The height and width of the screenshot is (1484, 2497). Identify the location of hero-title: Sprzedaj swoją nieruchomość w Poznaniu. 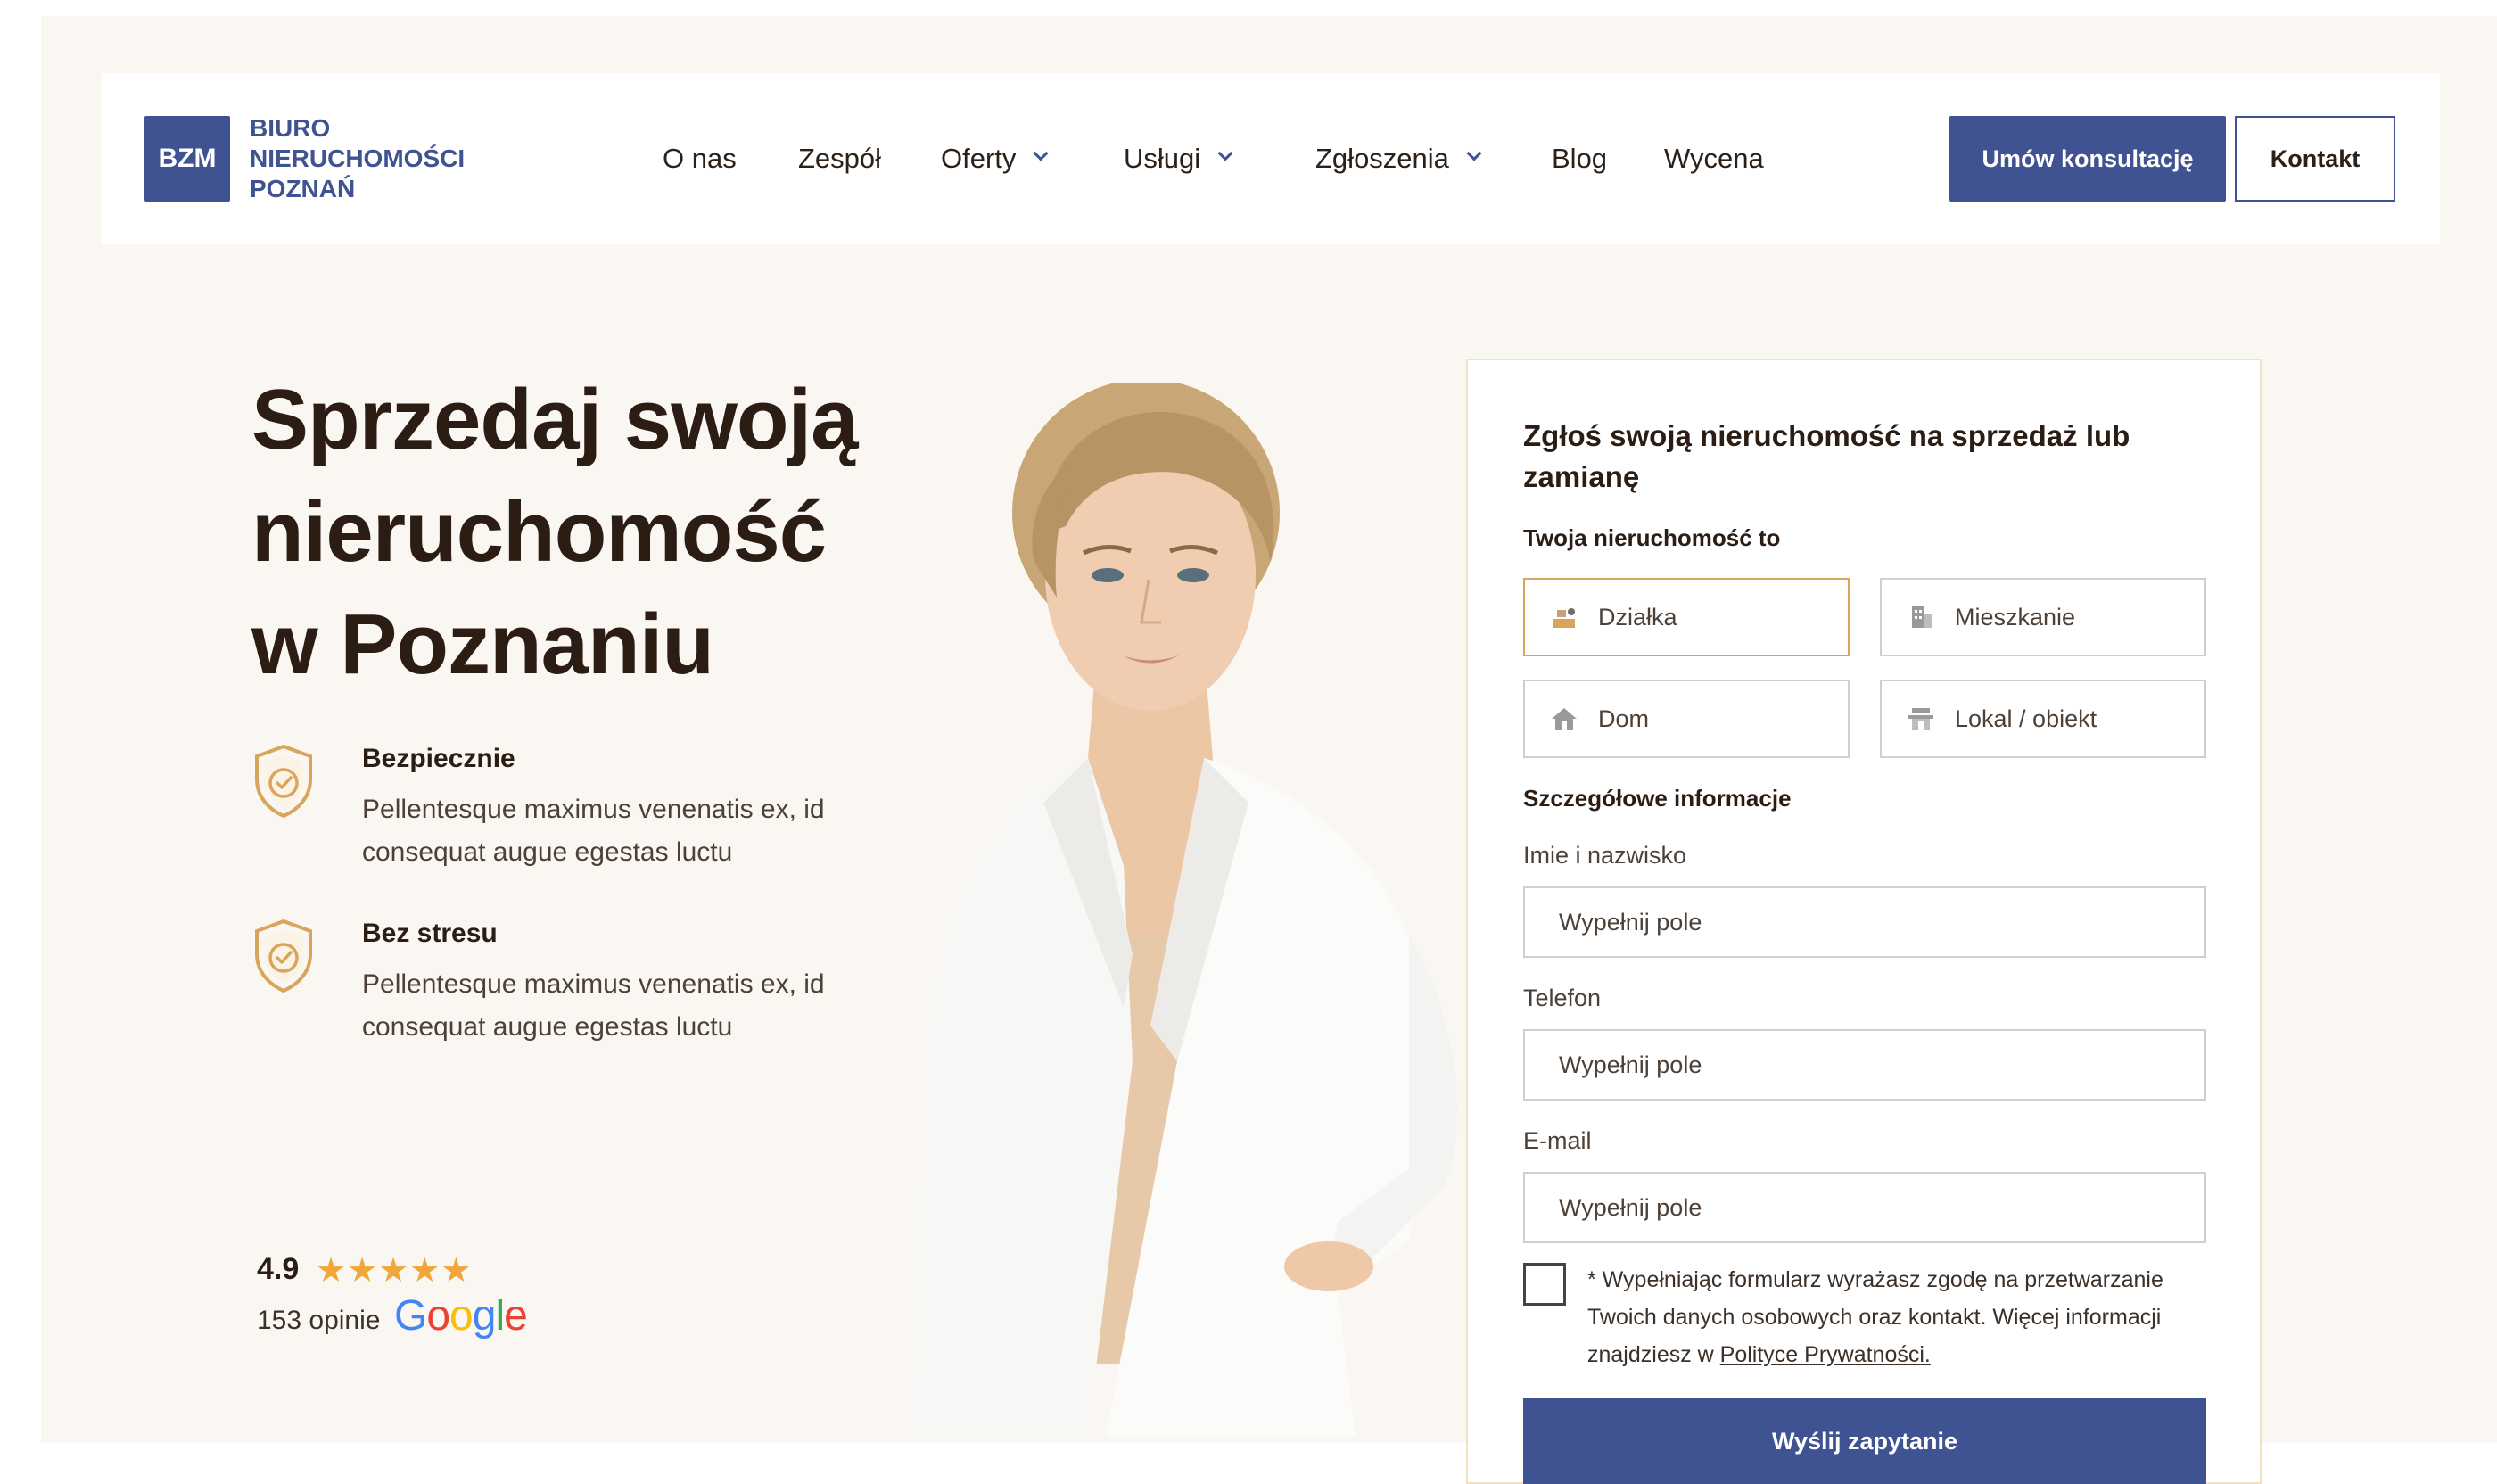
(599, 532).